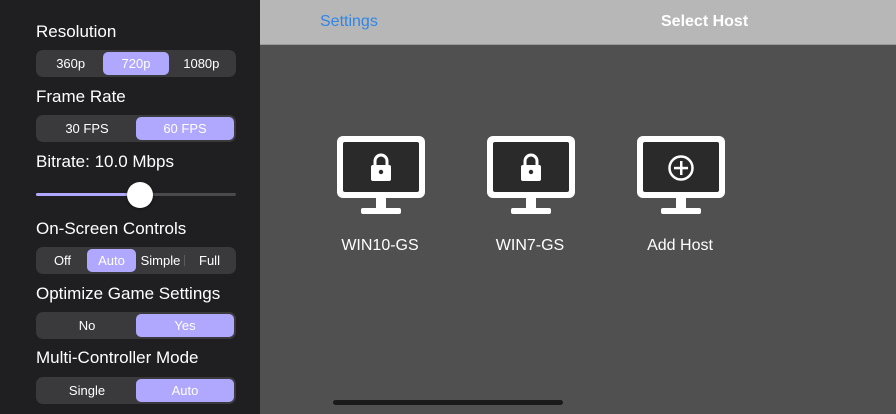 Image resolution: width=896 pixels, height=414 pixels. I want to click on segment-option-label: No, so click(87, 325).